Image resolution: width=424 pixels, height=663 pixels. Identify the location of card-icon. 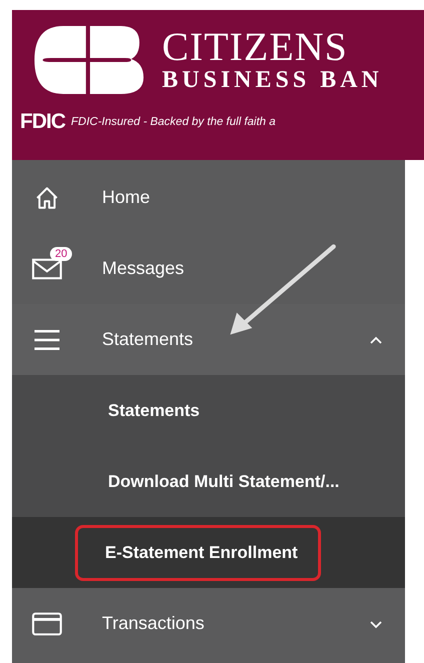
(47, 623).